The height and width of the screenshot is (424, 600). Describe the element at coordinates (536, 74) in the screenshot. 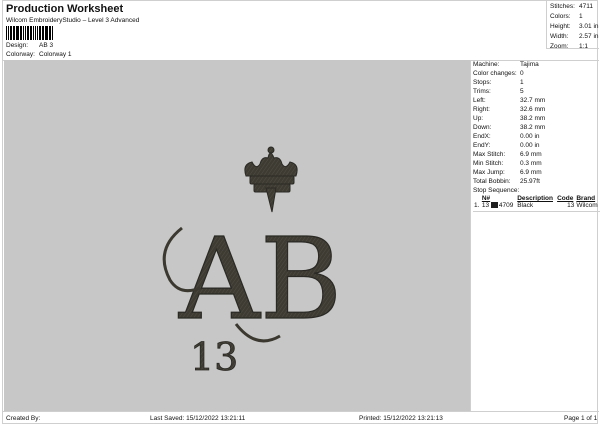

I see `machine-row: Color changes: 0` at that location.